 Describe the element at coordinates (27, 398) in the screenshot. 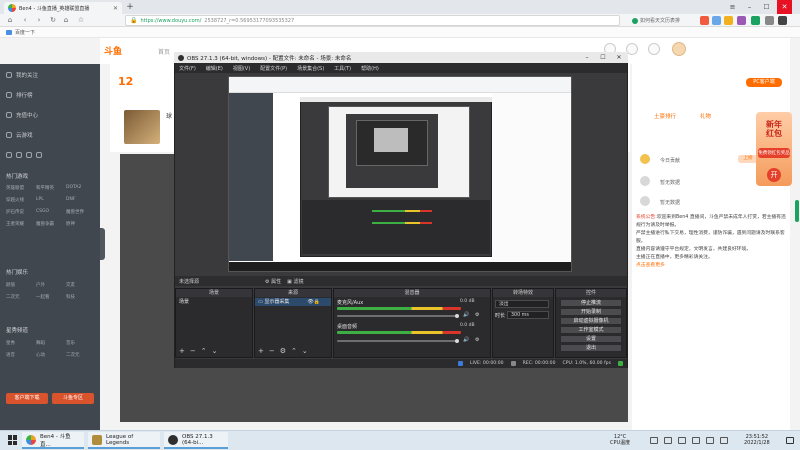

I see `client-download-button: 客户端下载` at that location.